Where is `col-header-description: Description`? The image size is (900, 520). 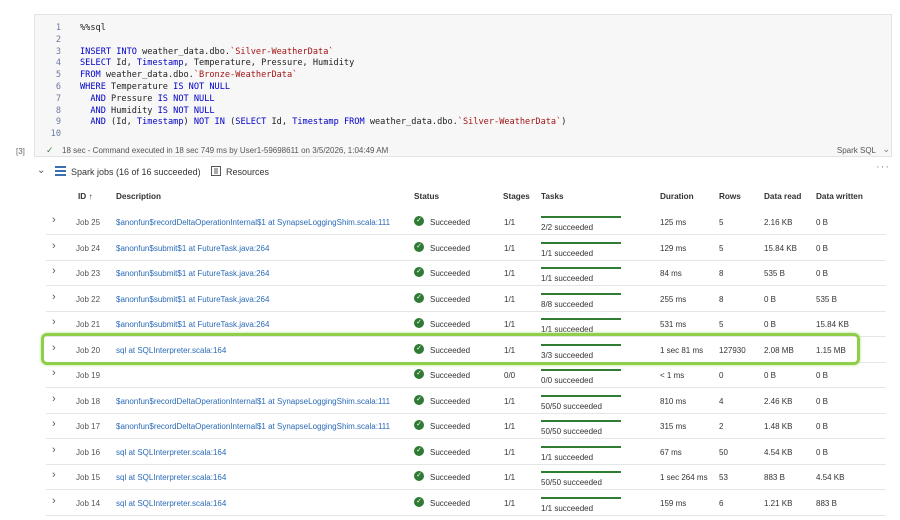 col-header-description: Description is located at coordinates (138, 196).